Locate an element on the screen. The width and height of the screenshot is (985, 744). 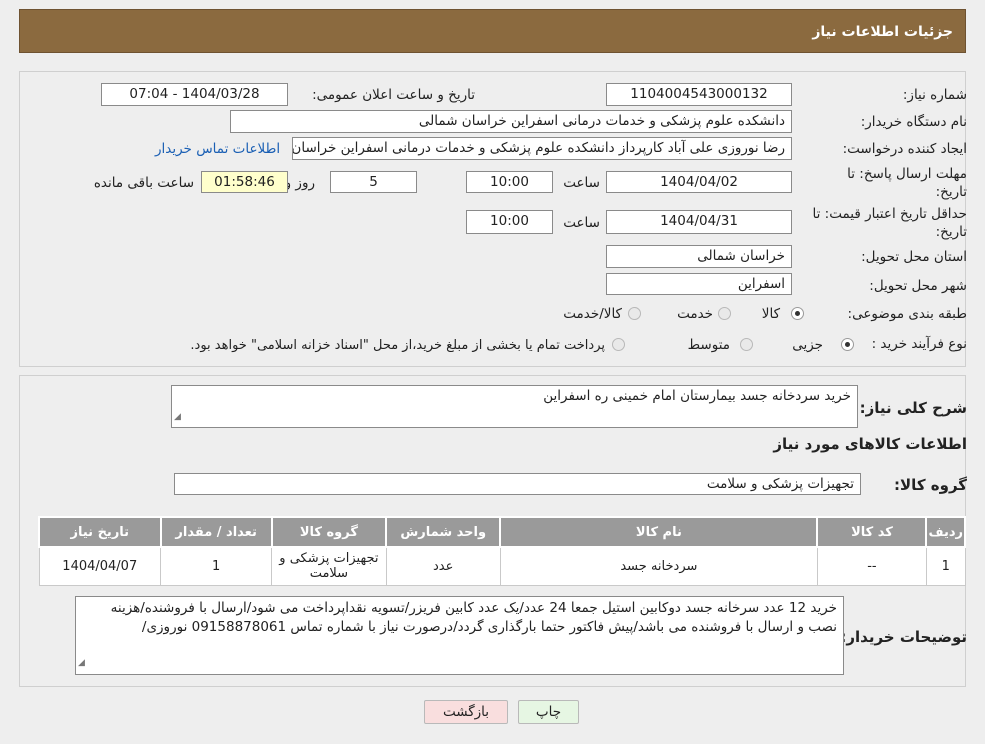
category-radio-goods is located at coordinates (797, 313).